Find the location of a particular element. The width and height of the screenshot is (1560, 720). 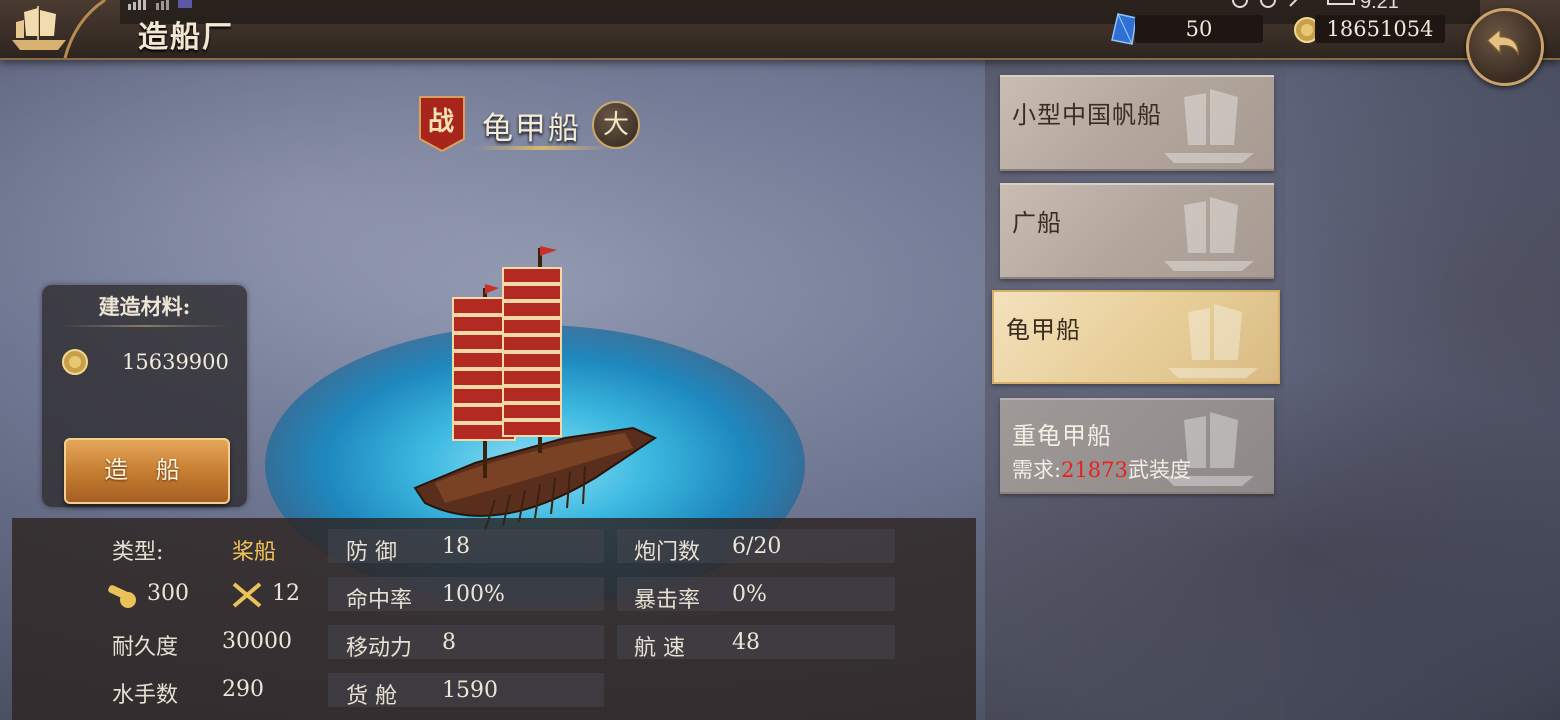

sailors-label: 水手数 is located at coordinates (145, 695).